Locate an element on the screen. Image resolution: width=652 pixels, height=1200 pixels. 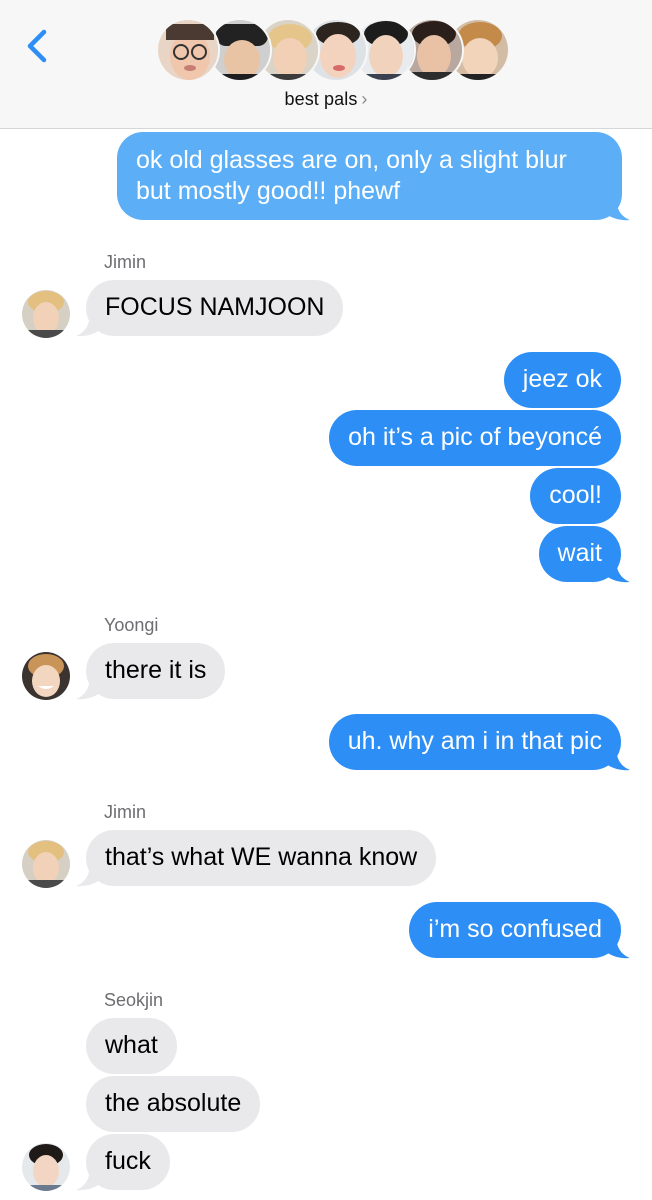
sent-message: cool! is located at coordinates (575, 496).